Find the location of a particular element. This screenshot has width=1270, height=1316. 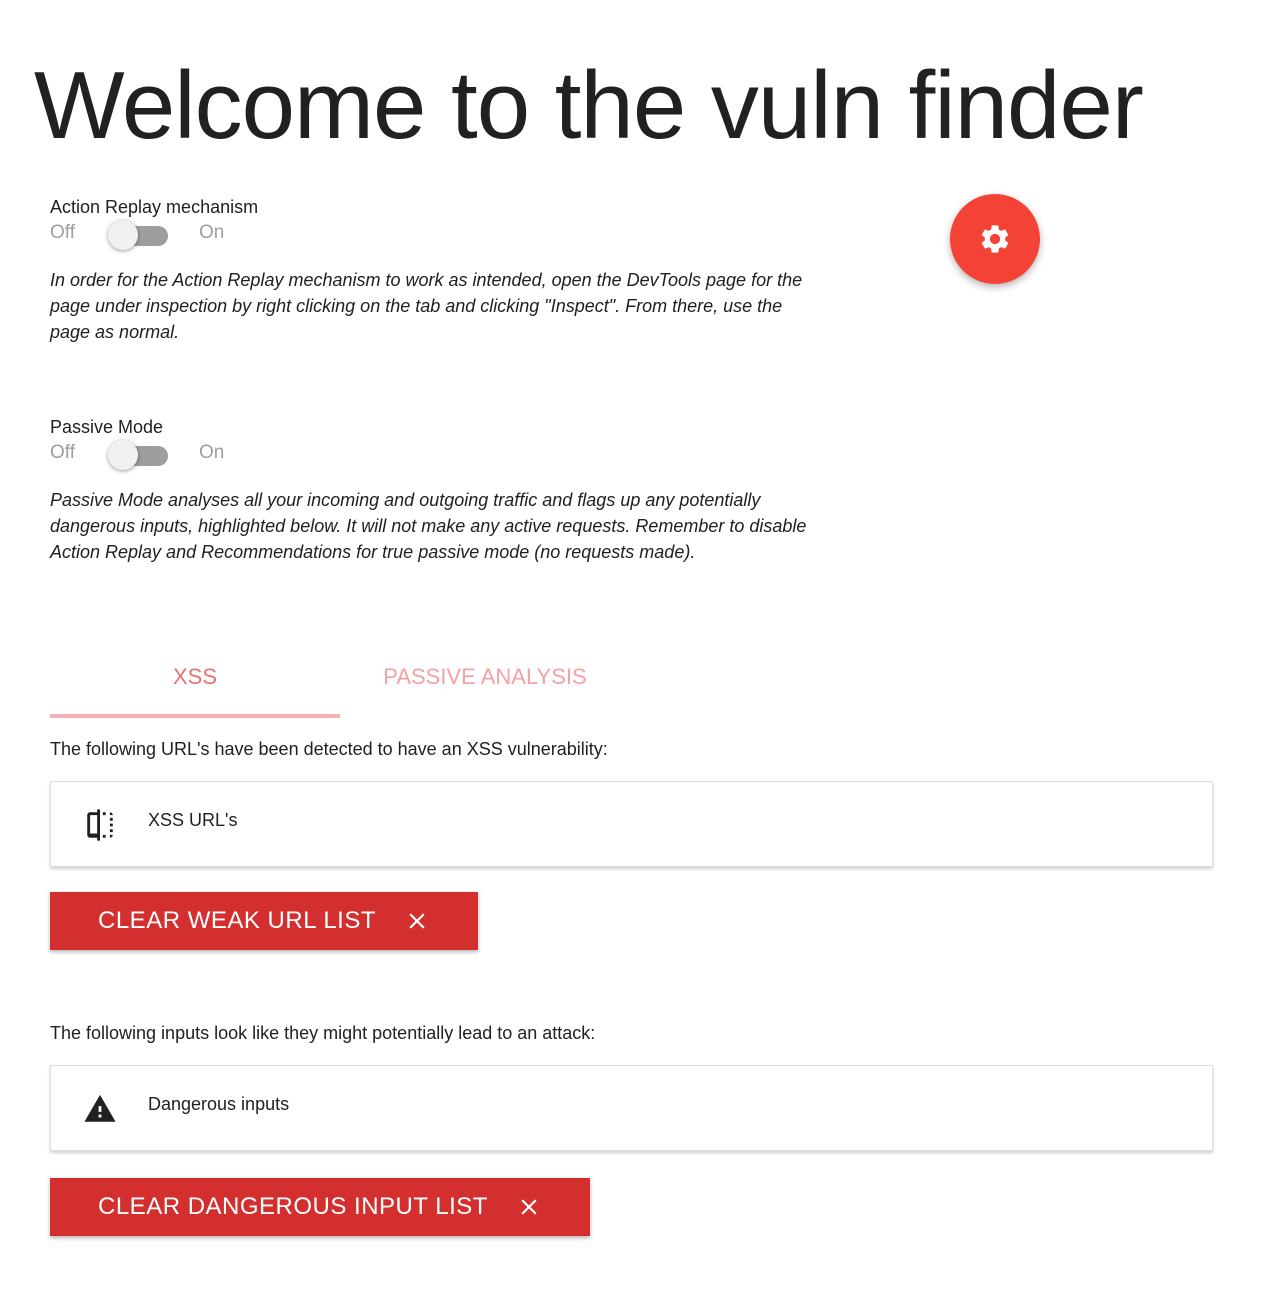

analysis-tabs: XSS Passive Analysis is located at coordinates (340, 679).